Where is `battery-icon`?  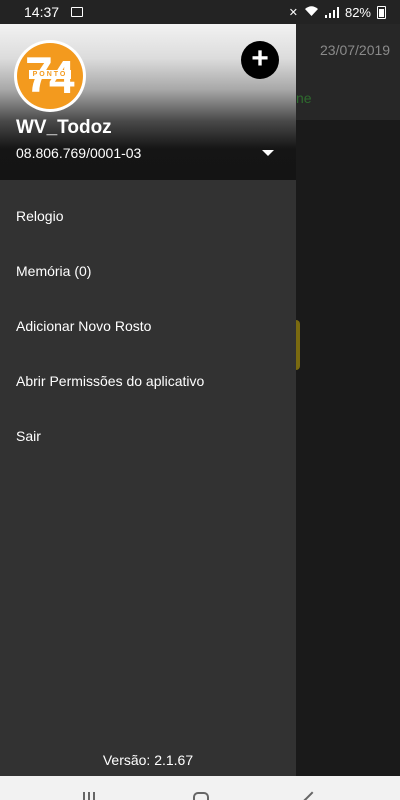
battery-icon is located at coordinates (381, 12).